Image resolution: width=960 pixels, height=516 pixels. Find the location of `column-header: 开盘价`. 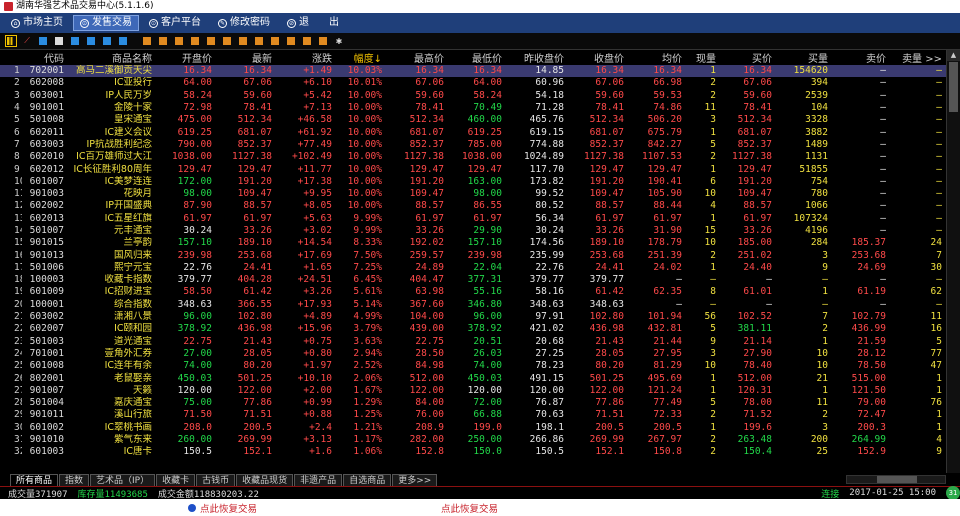

column-header: 开盘价 is located at coordinates (186, 57).